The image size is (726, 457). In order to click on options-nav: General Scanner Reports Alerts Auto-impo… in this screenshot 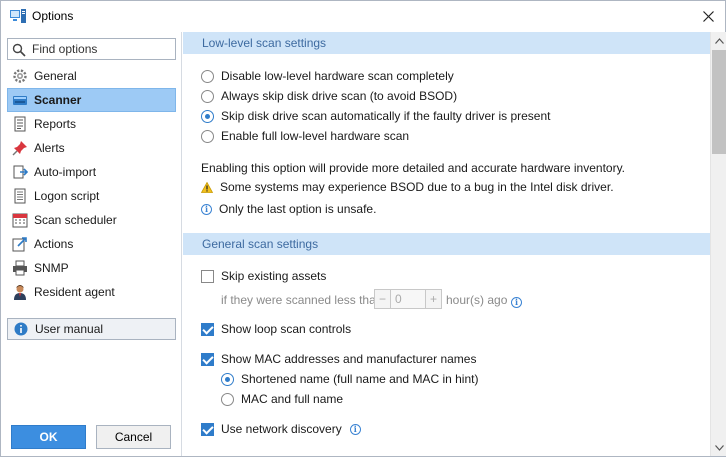, I will do `click(91, 184)`.